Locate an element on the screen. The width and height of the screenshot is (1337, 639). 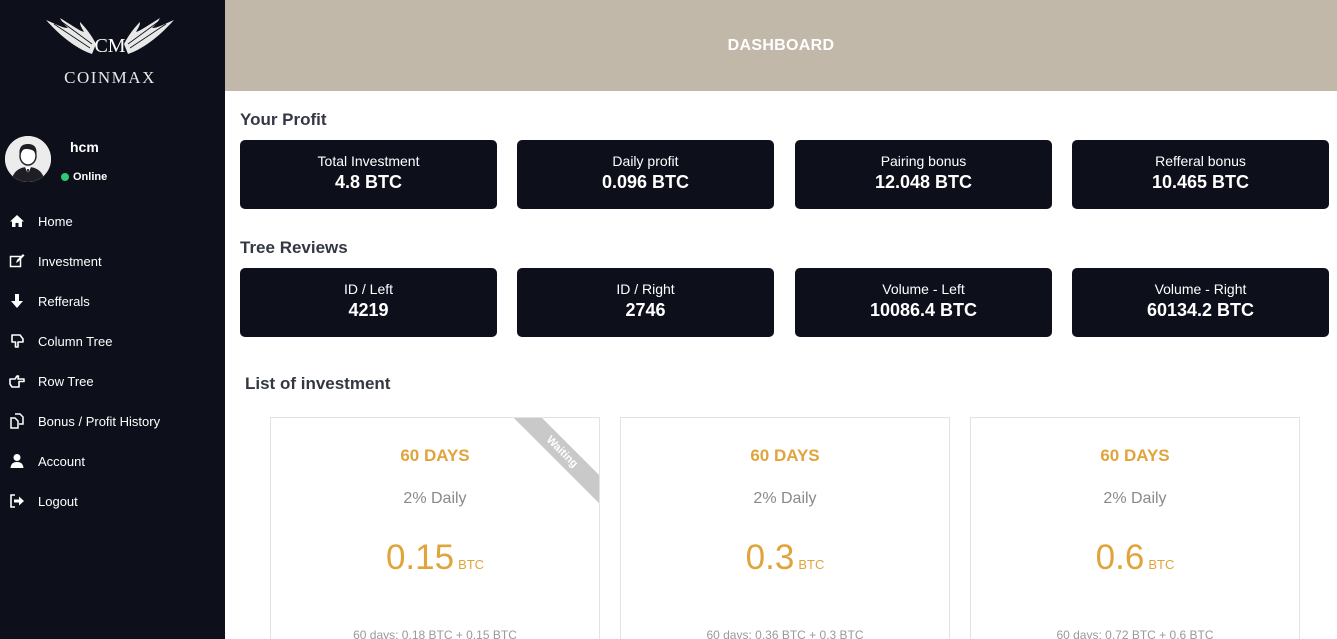
status-text: Online is located at coordinates (90, 177).